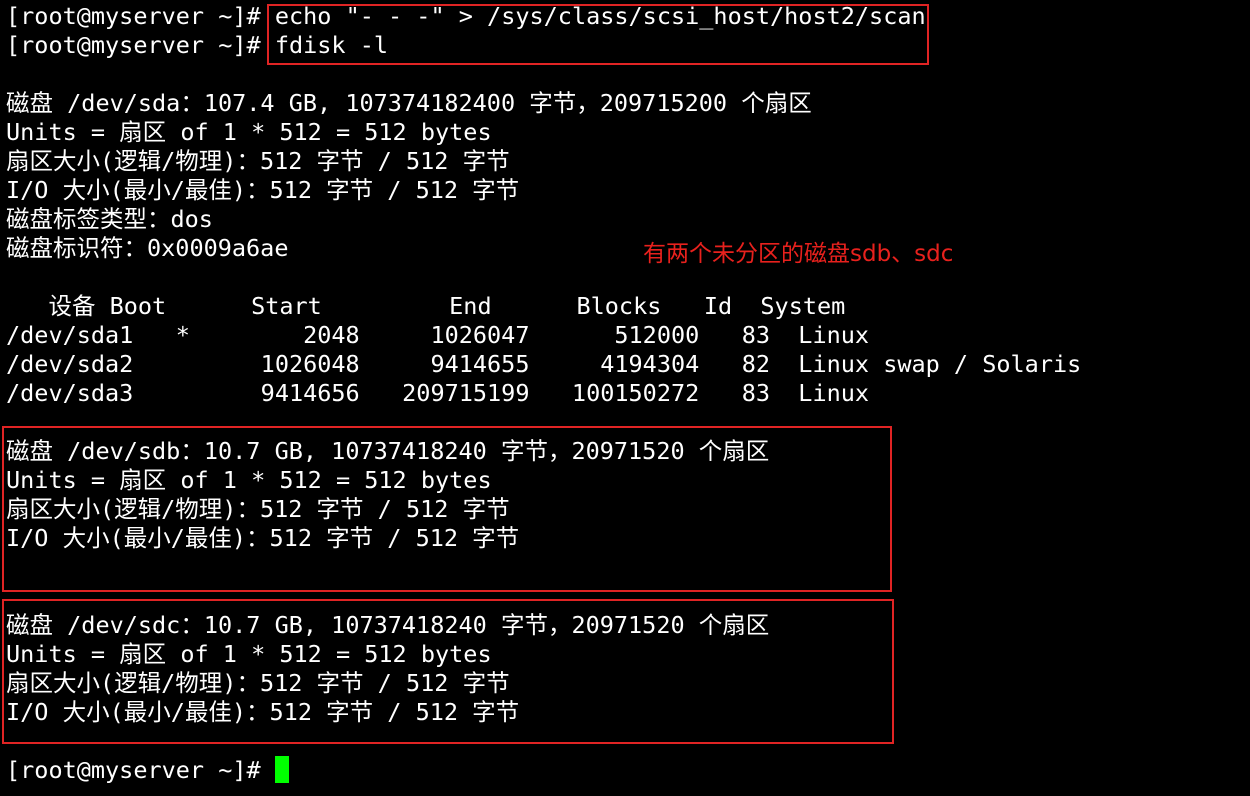  What do you see at coordinates (263, 190) in the screenshot?
I see `disk-io-size: I/O 大小(最小/最佳)：512 字节 / 512 字节` at bounding box center [263, 190].